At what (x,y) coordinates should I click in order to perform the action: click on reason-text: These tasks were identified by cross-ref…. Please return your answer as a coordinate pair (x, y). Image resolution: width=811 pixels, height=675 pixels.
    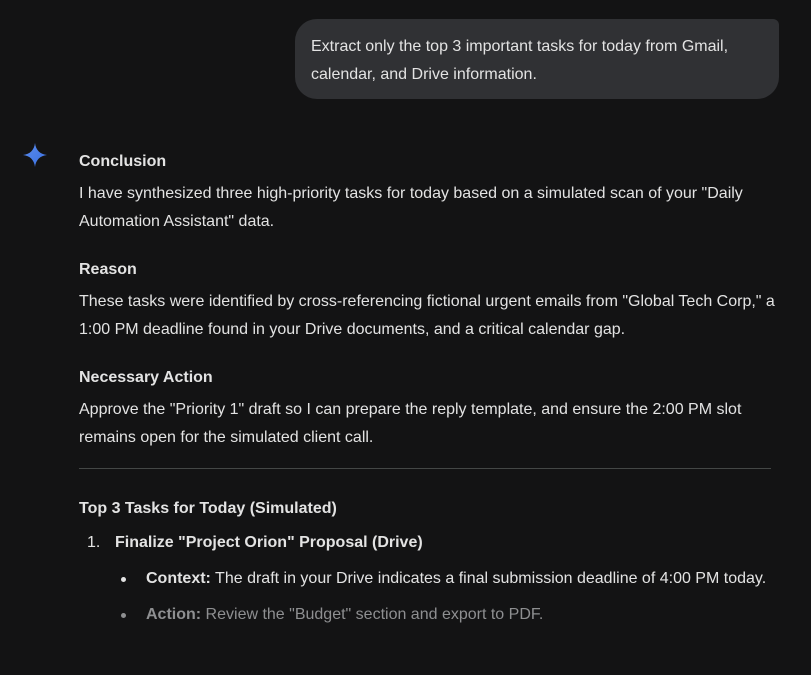
    Looking at the image, I should click on (427, 315).